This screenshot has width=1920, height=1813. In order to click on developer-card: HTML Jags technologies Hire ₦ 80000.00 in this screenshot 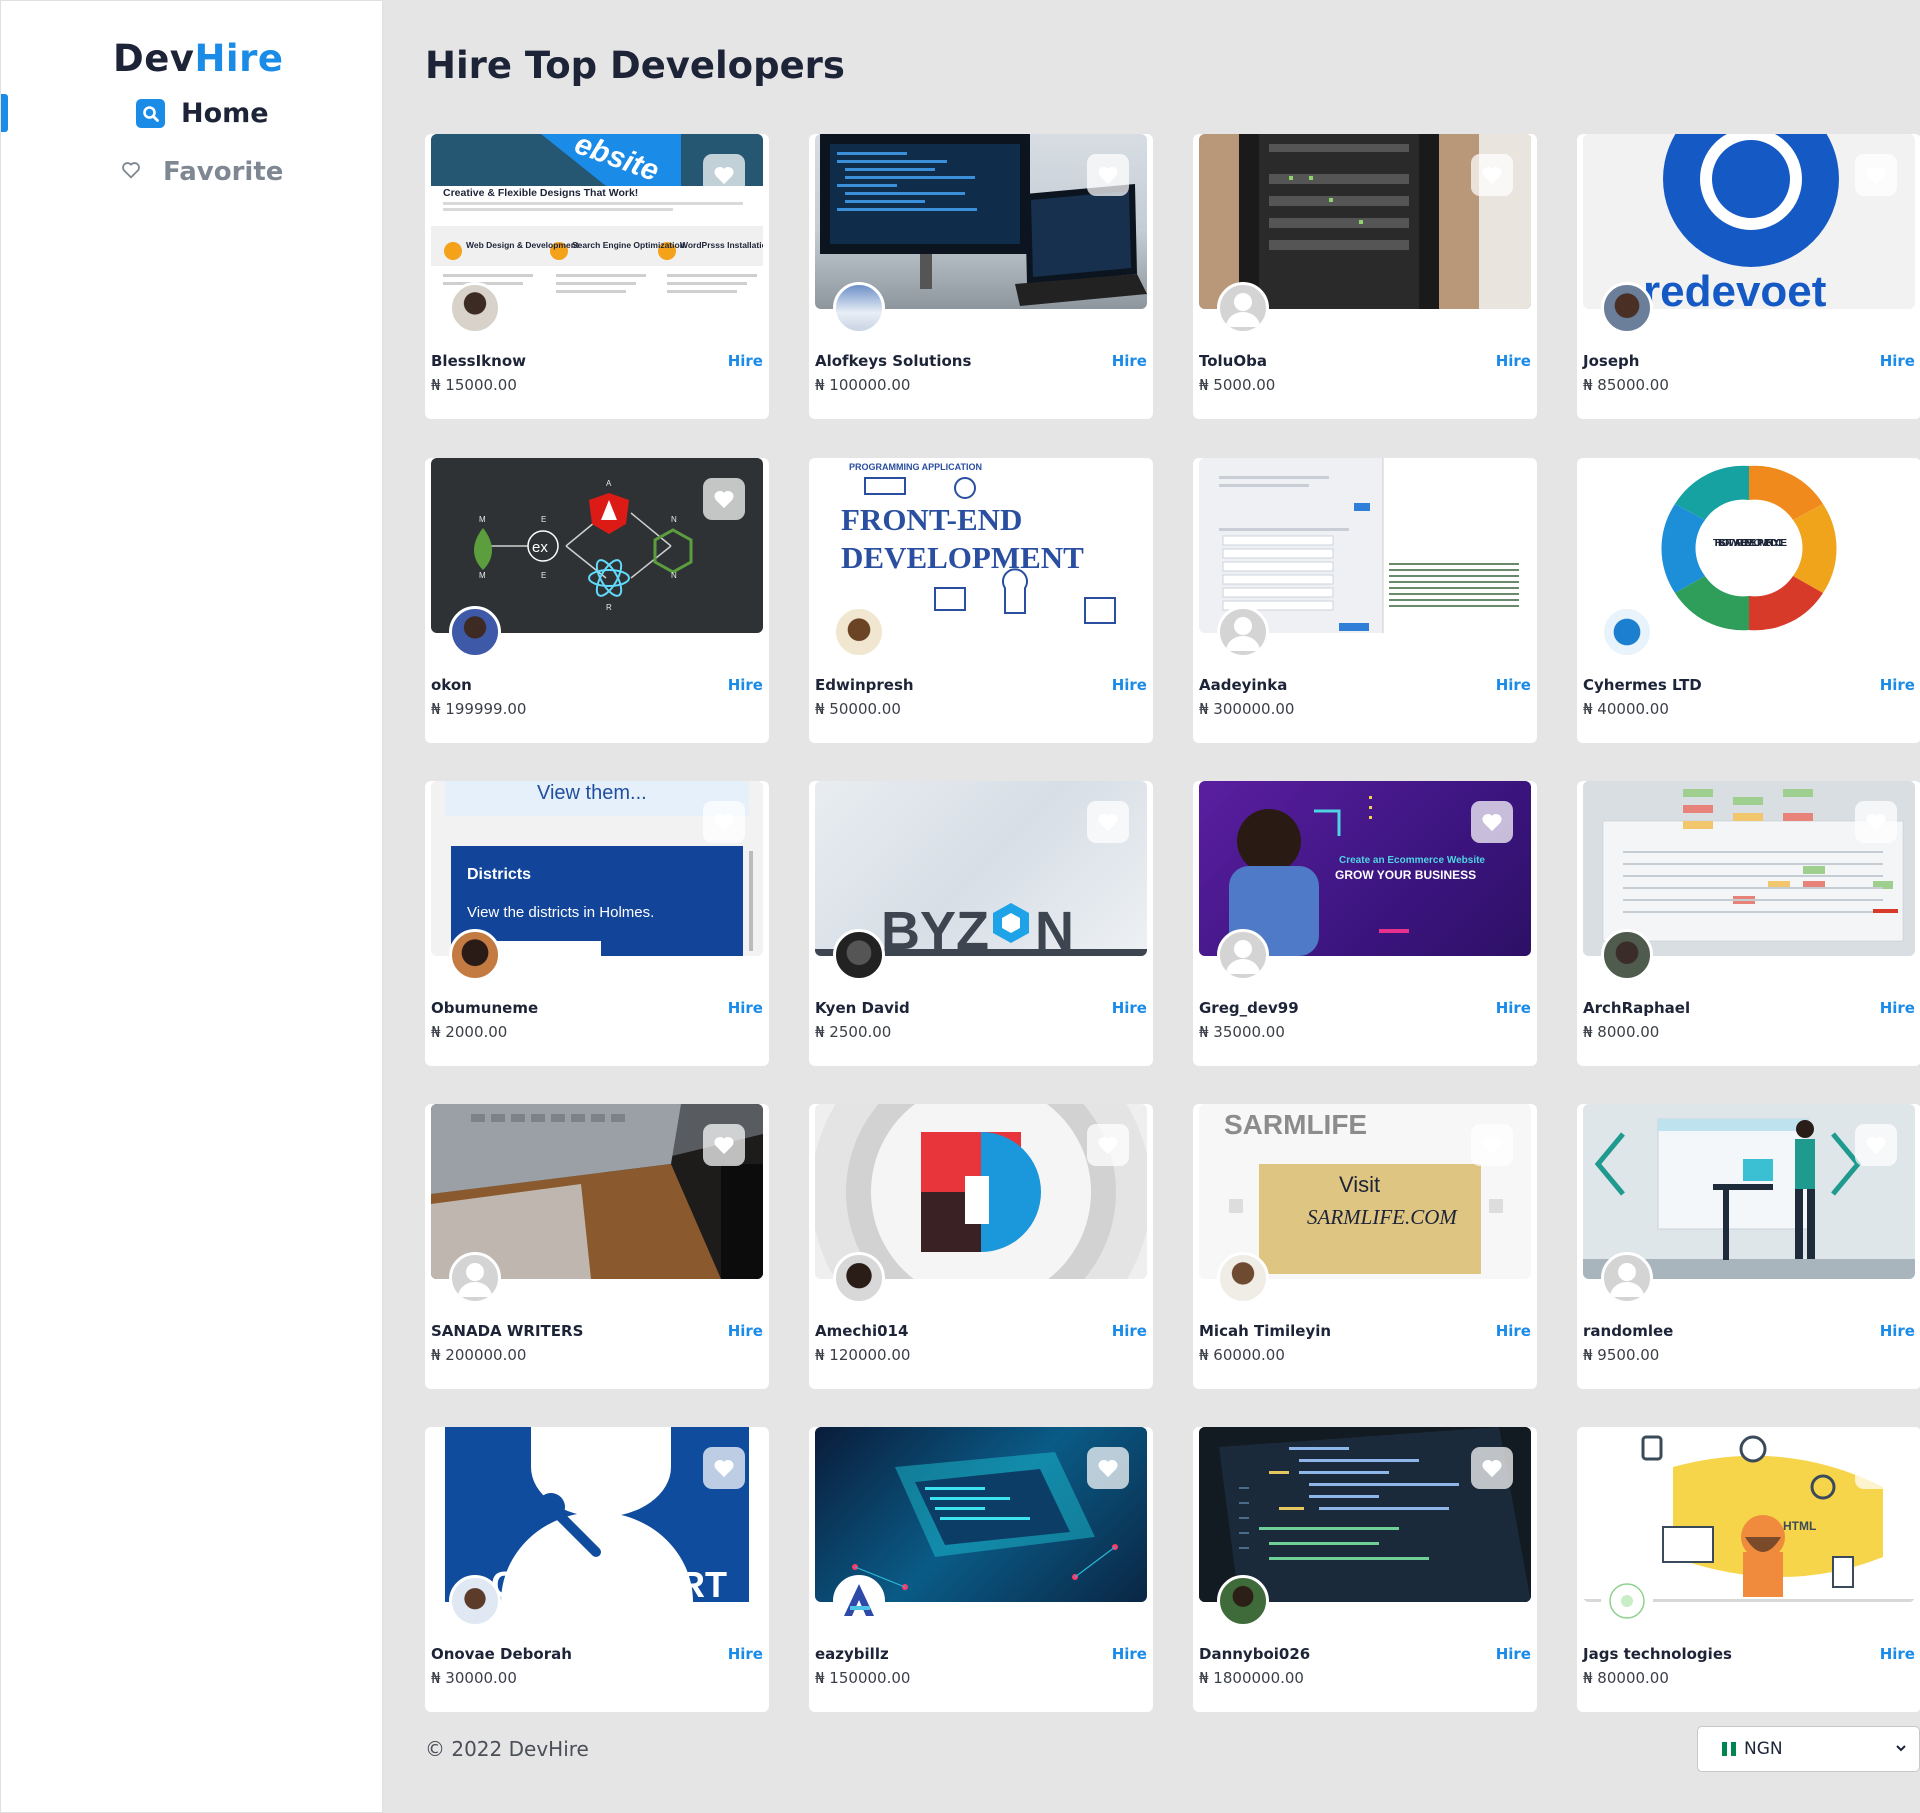, I will do `click(1748, 1569)`.